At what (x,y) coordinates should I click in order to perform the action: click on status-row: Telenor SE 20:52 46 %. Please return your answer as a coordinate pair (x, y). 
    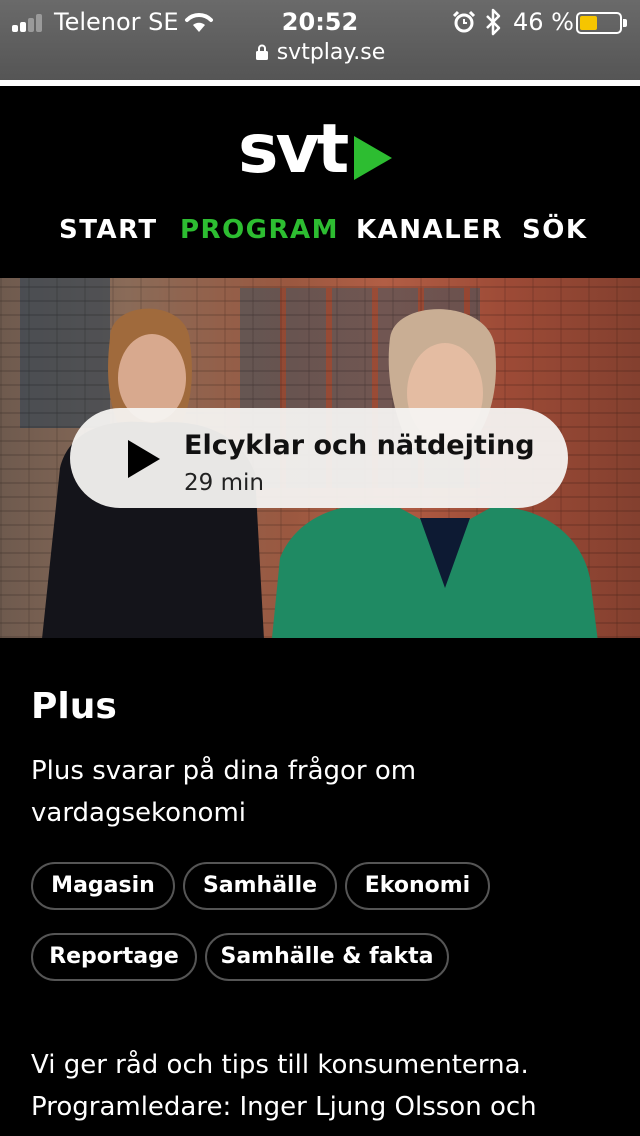
    Looking at the image, I should click on (320, 21).